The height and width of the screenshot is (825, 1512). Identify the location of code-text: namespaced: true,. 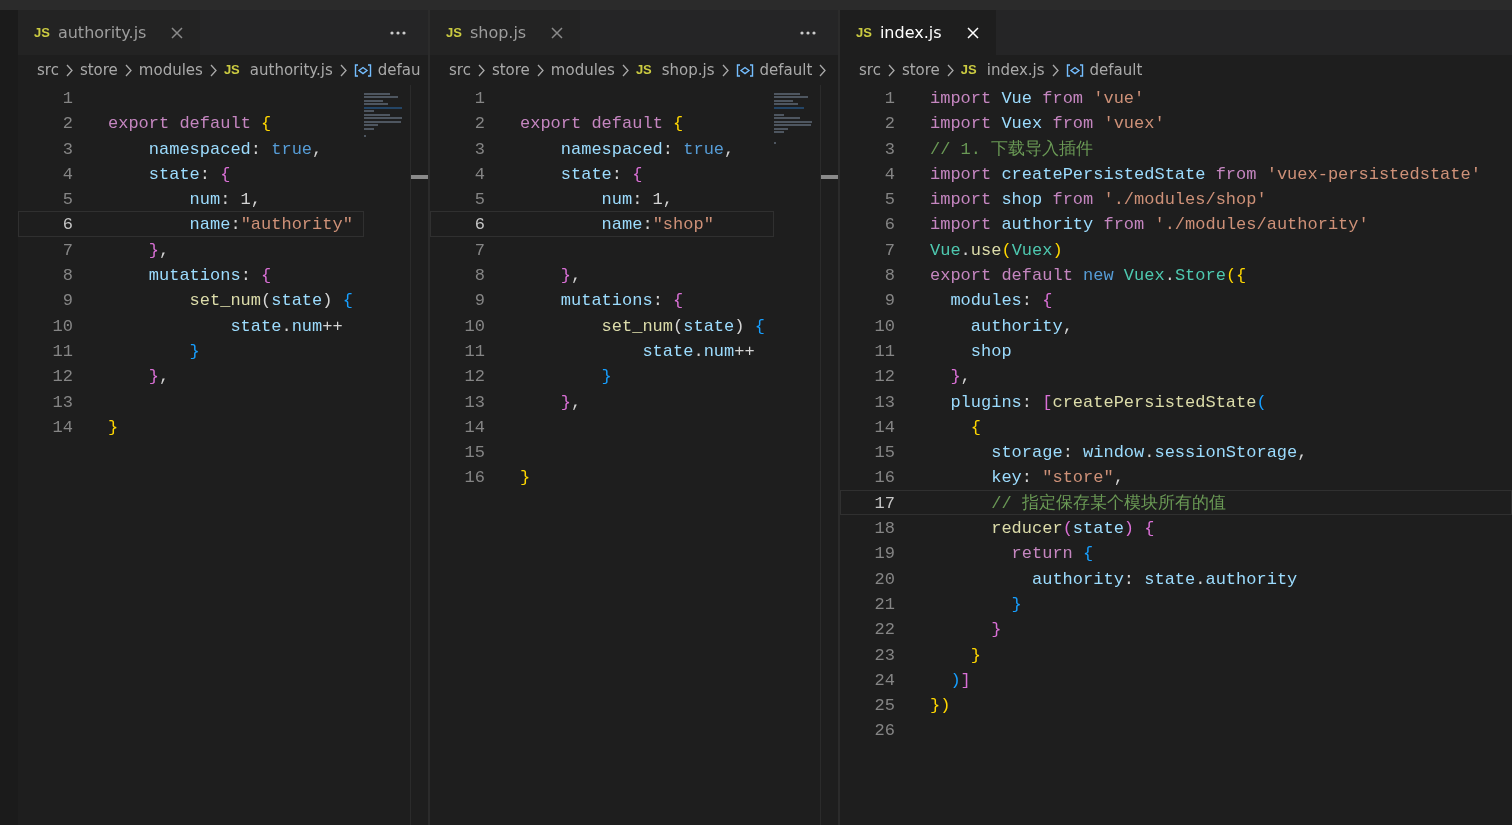
(647, 149).